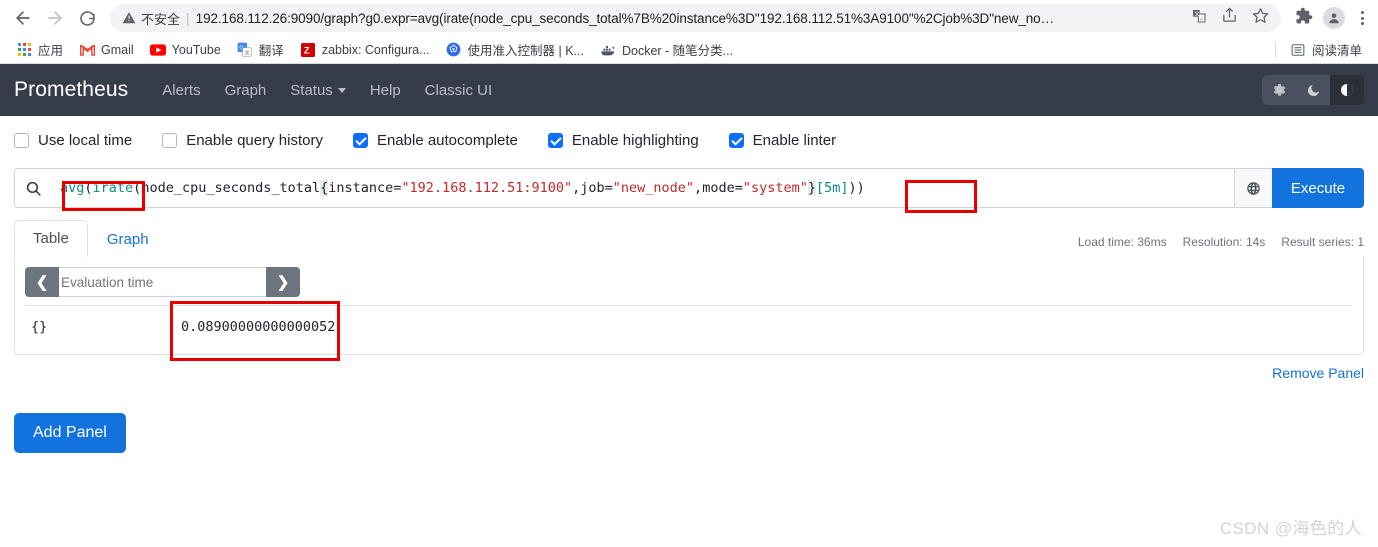  I want to click on tab-graph: Graph, so click(128, 239).